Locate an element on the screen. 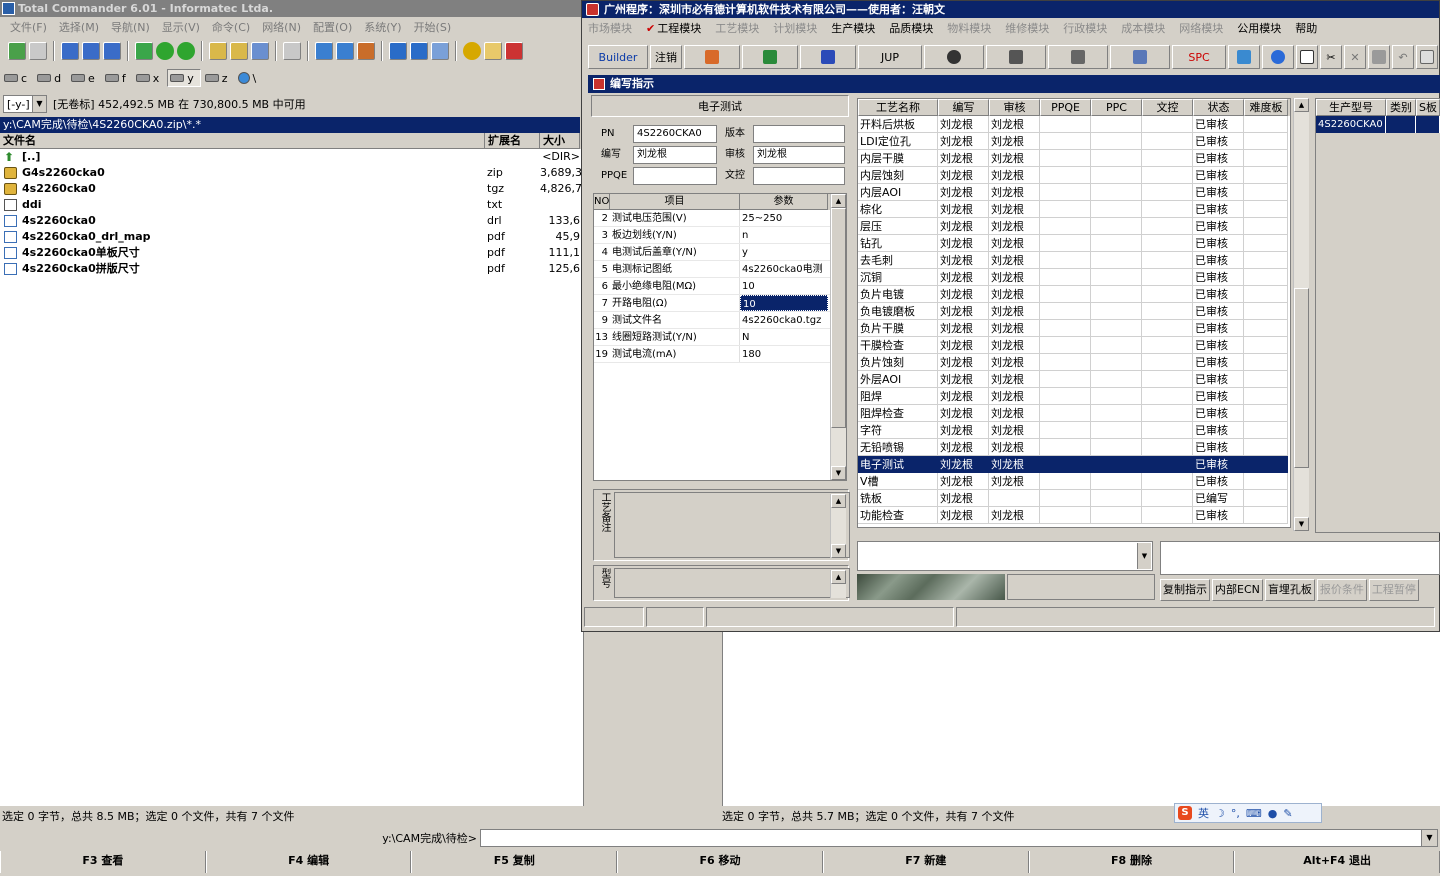 The width and height of the screenshot is (1440, 876). param-value: 4s2260cka0电测 is located at coordinates (784, 269).